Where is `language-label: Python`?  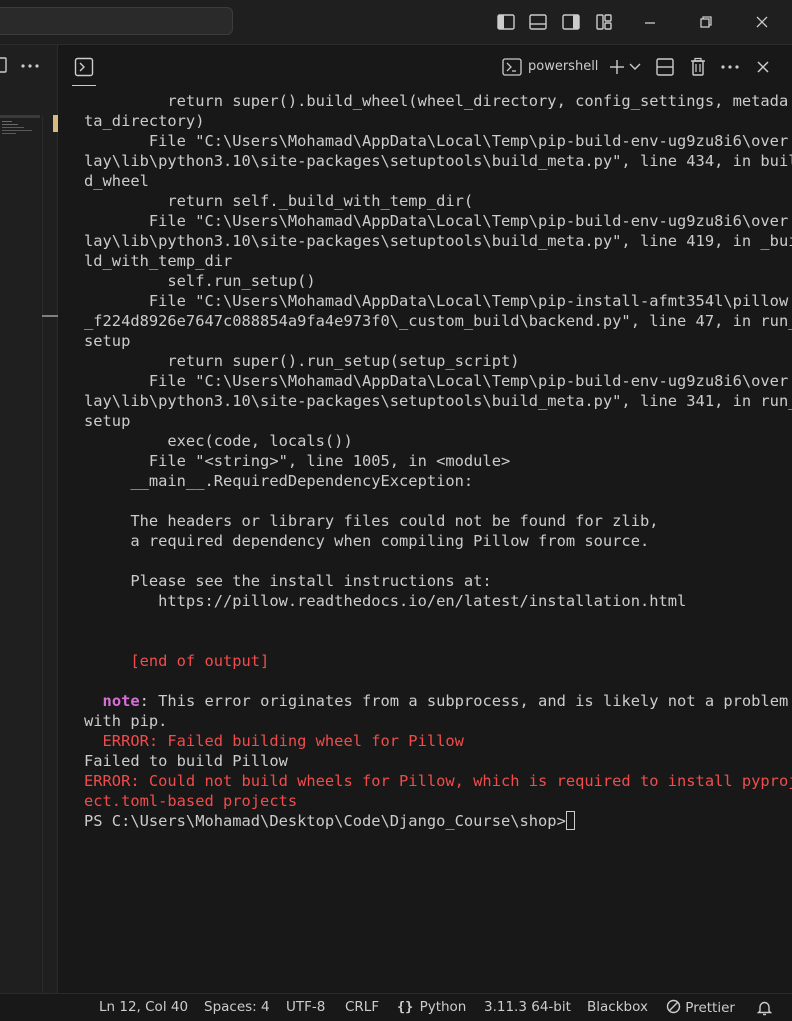
language-label: Python is located at coordinates (443, 1007).